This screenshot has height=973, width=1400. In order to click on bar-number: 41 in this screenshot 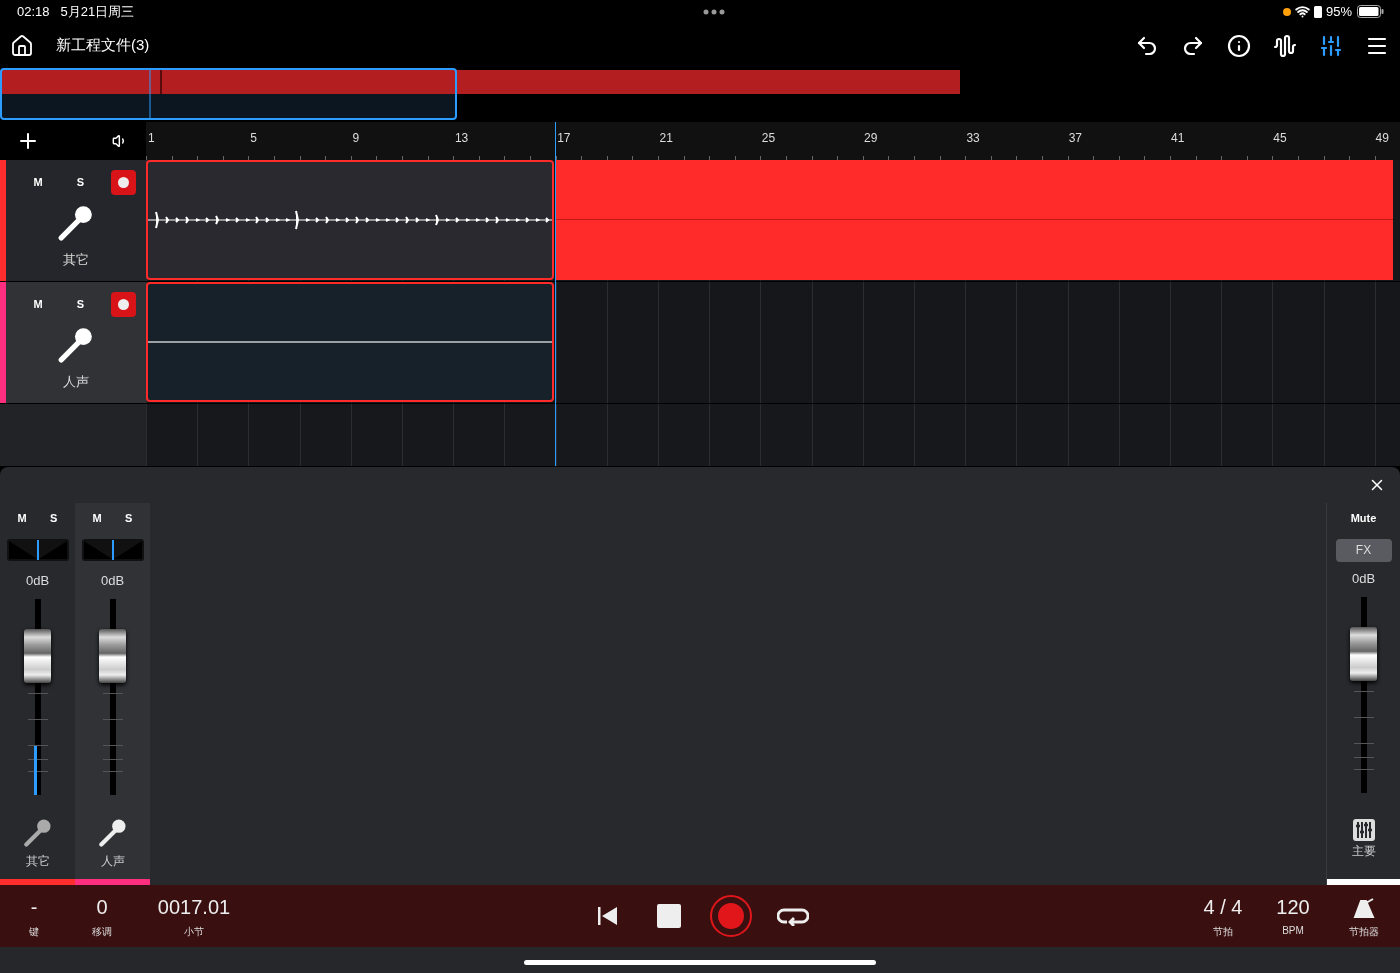, I will do `click(1178, 138)`.